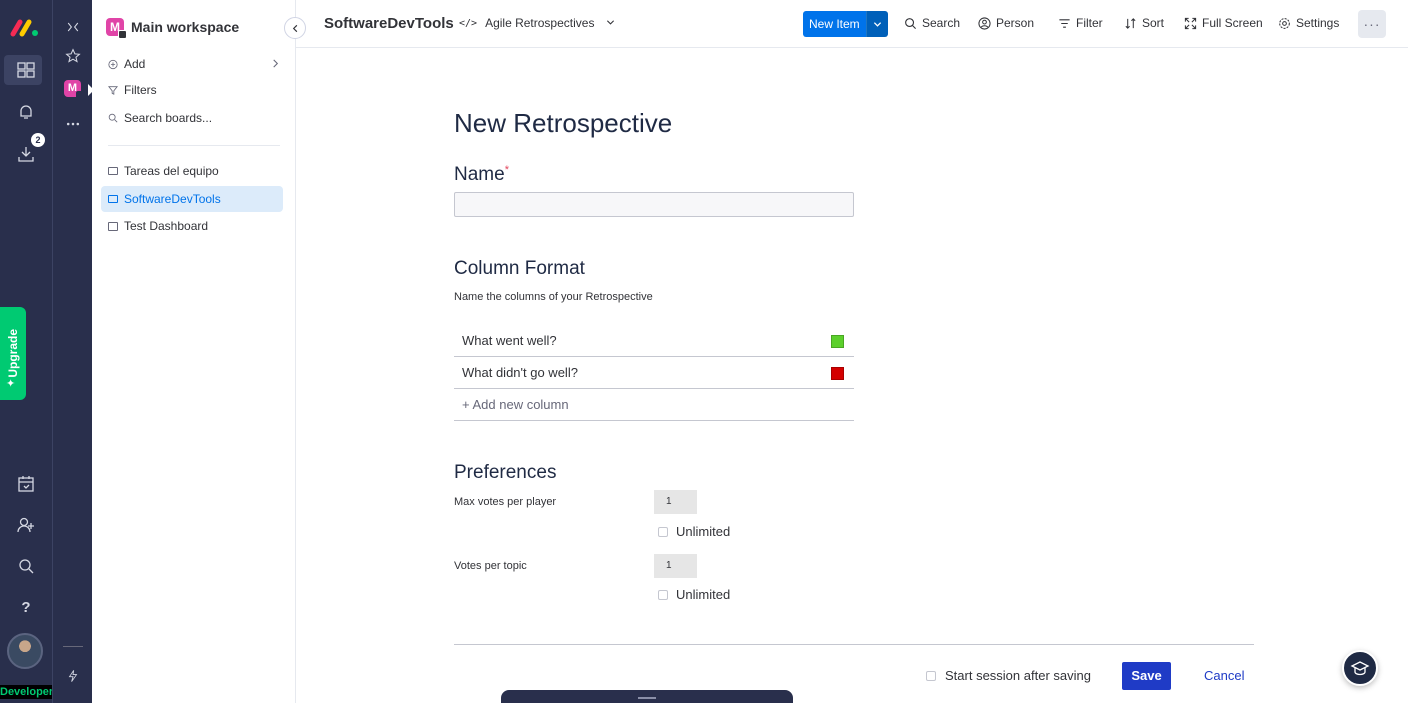 This screenshot has height=703, width=1408. I want to click on upgrade-button: Upgrade ✦, so click(13, 353).